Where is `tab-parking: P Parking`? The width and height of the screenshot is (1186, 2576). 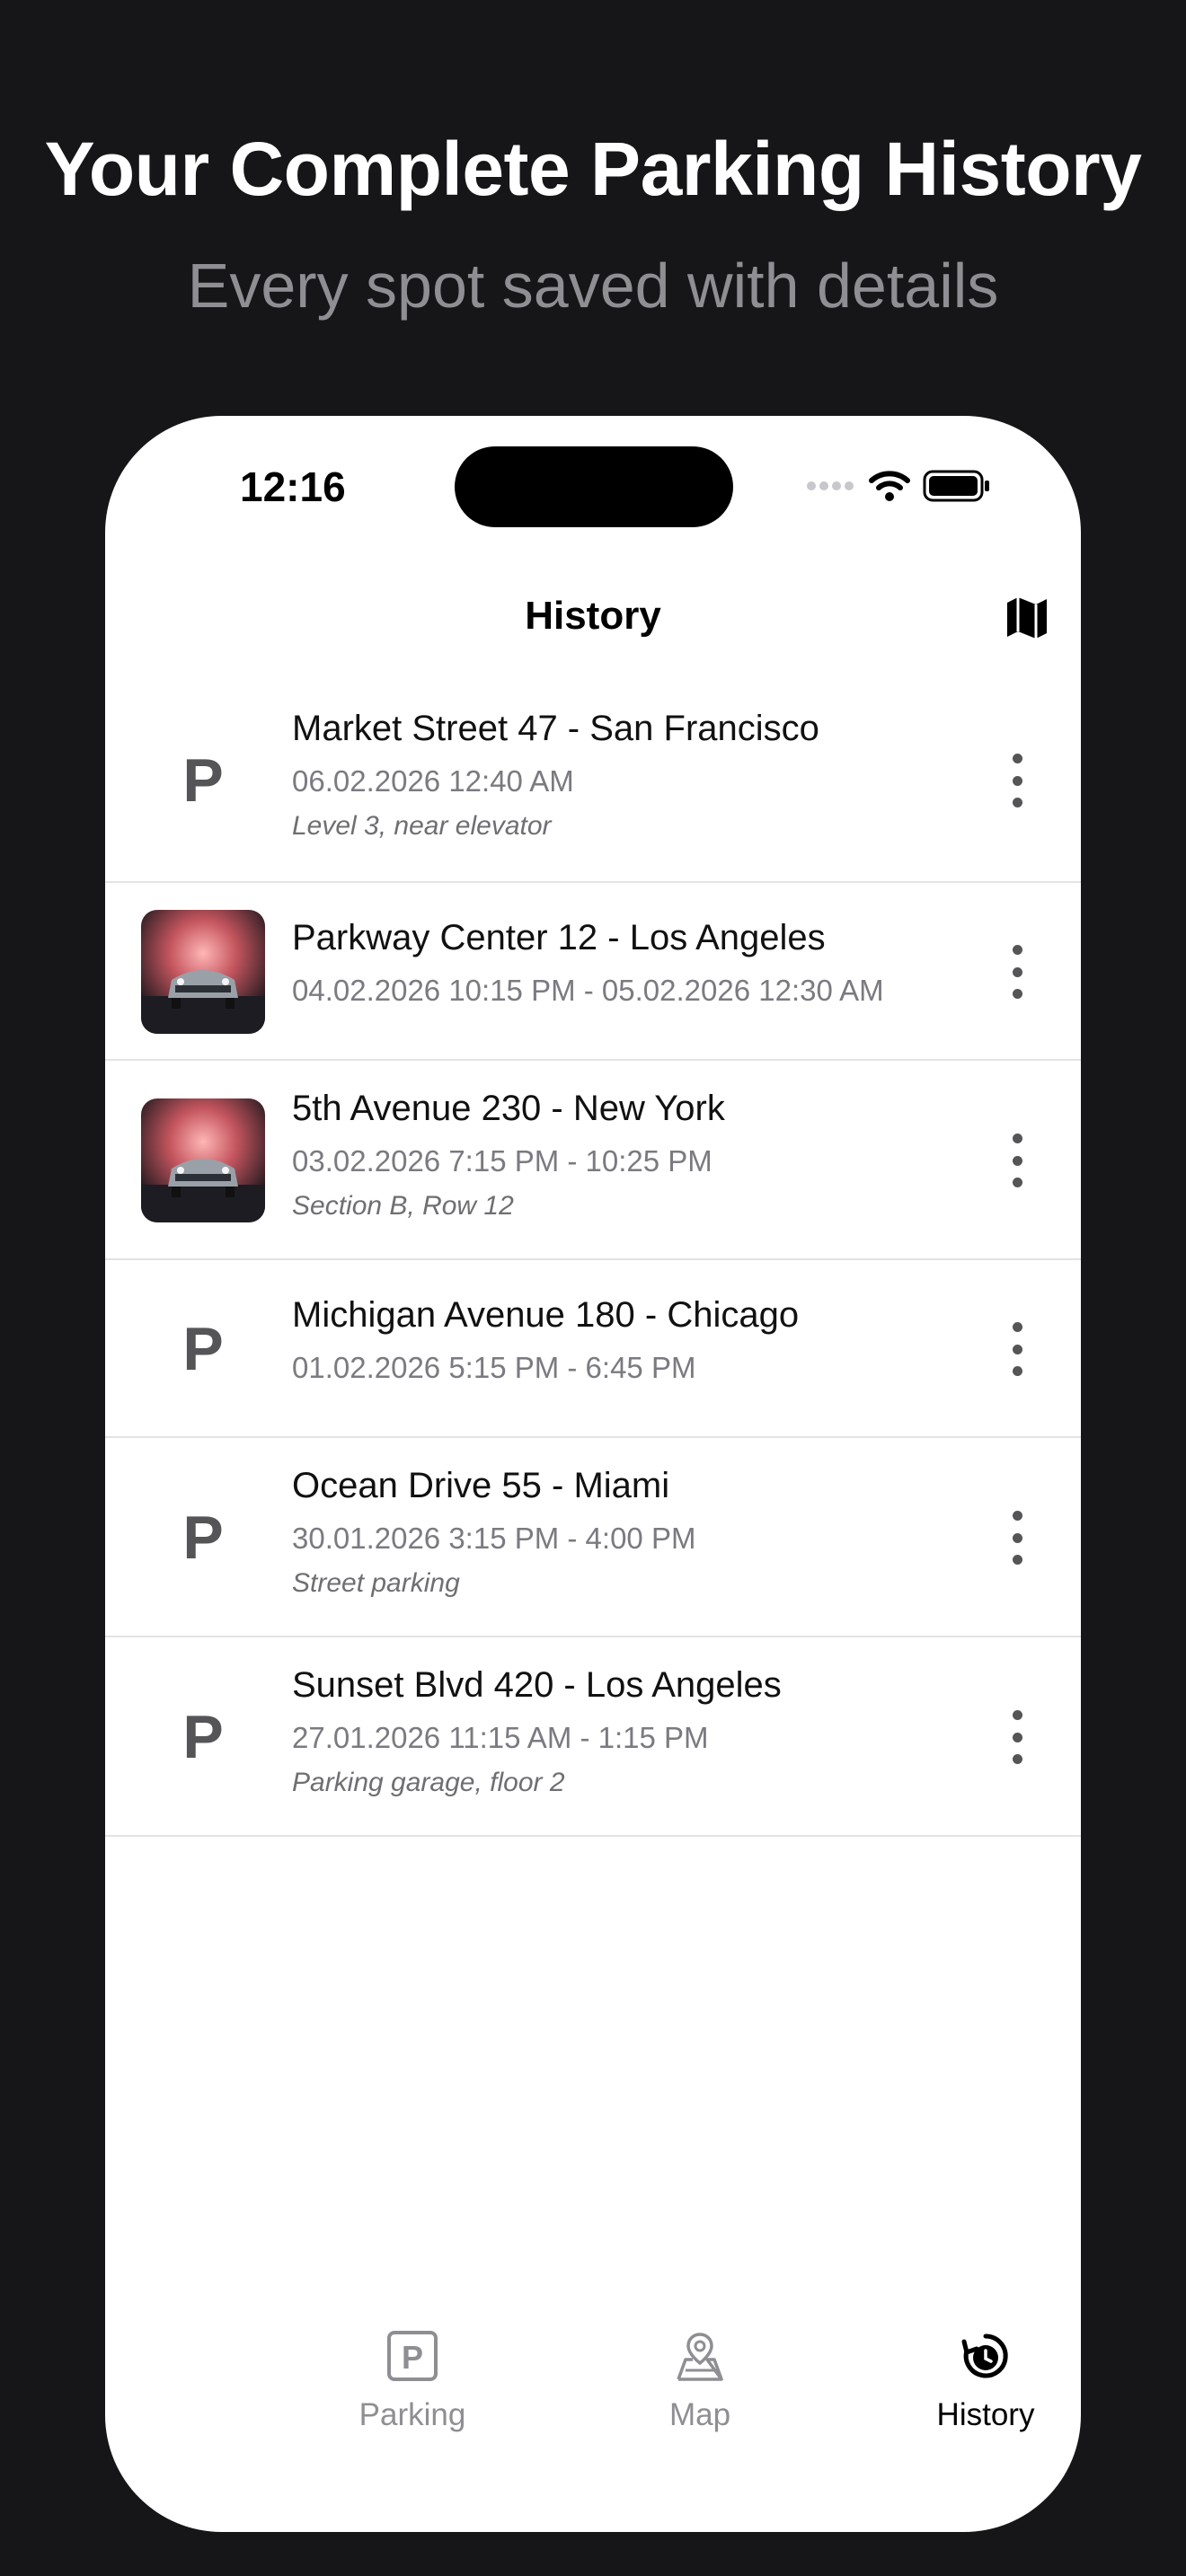 tab-parking: P Parking is located at coordinates (412, 2401).